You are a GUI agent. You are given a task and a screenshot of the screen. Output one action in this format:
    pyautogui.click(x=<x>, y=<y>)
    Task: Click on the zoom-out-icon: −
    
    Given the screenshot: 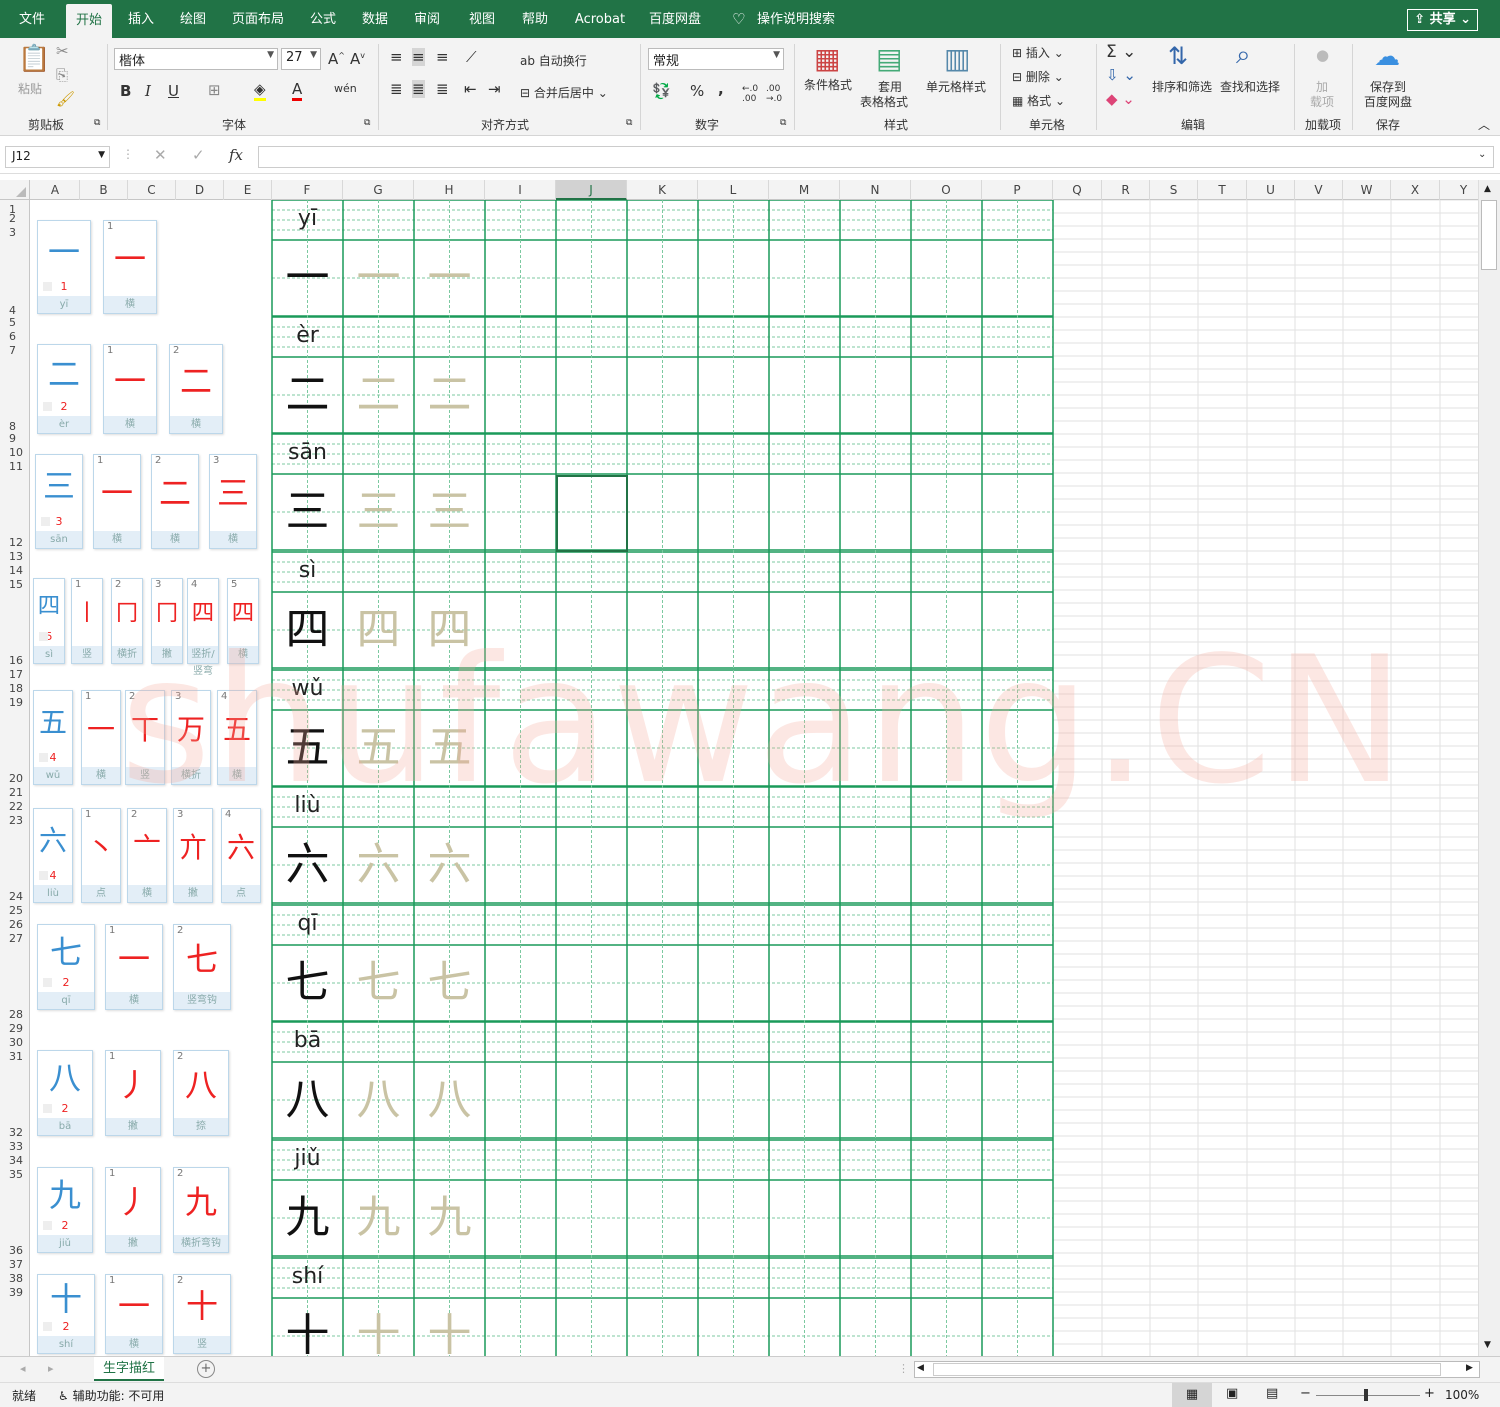 What is the action you would take?
    pyautogui.click(x=1305, y=1393)
    